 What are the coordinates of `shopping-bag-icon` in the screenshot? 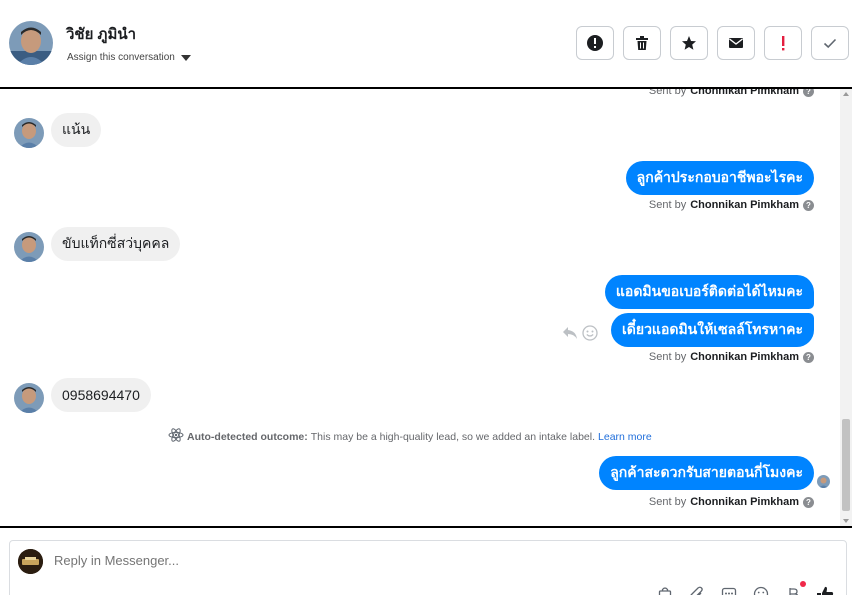 It's located at (665, 590).